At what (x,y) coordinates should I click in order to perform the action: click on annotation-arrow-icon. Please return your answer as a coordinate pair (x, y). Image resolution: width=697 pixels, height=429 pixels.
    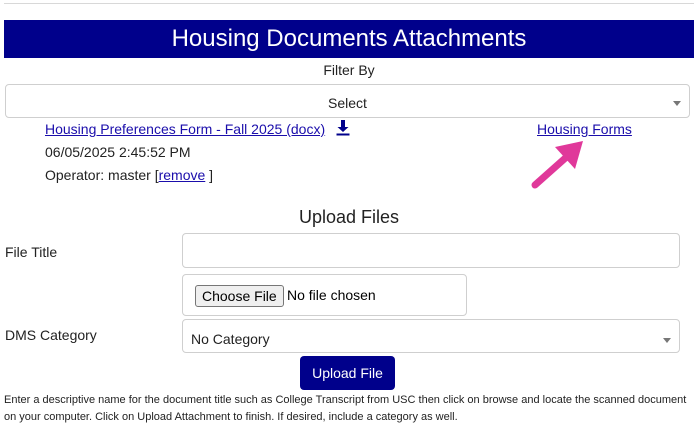
    Looking at the image, I should click on (557, 165).